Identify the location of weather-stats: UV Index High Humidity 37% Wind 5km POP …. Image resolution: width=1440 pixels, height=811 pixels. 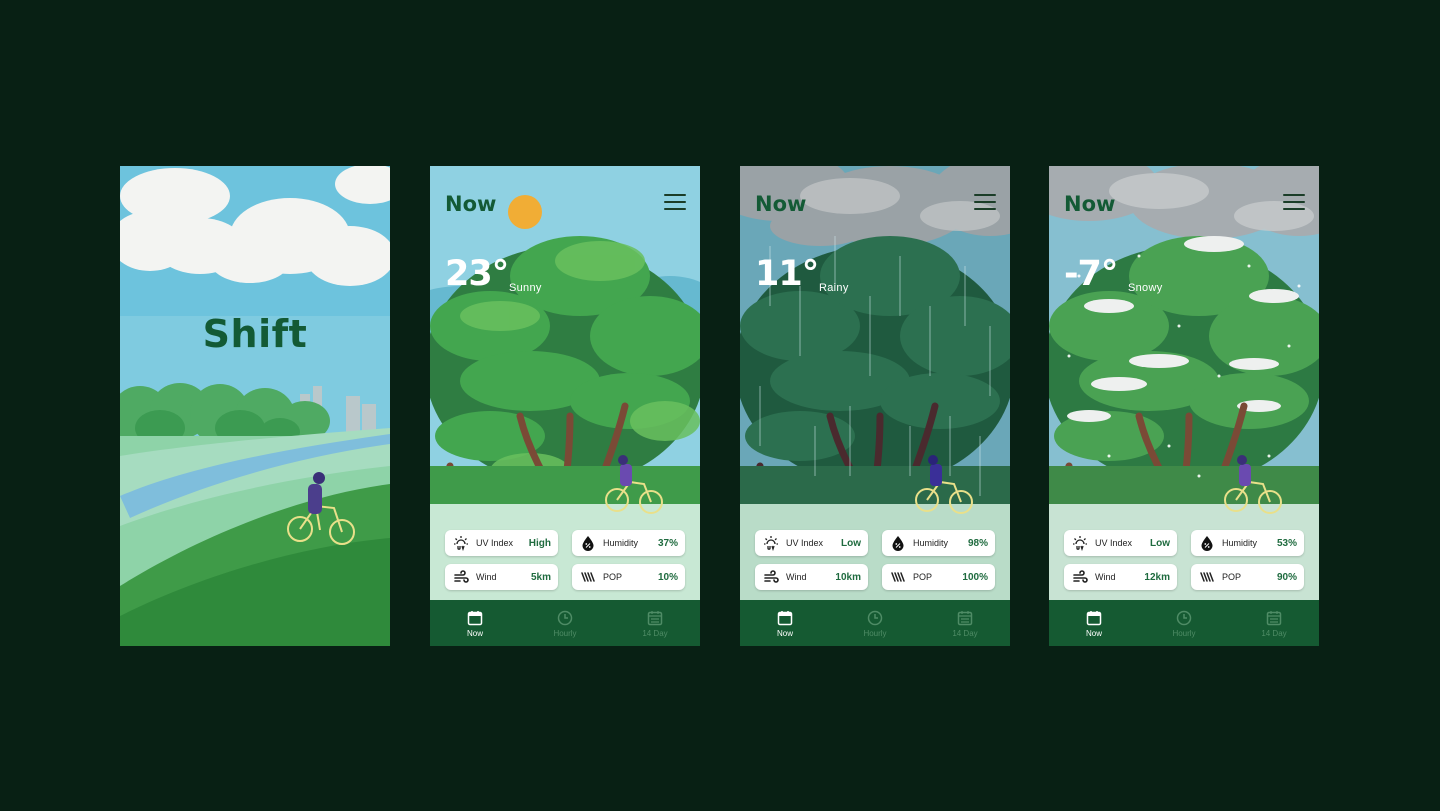
(565, 557).